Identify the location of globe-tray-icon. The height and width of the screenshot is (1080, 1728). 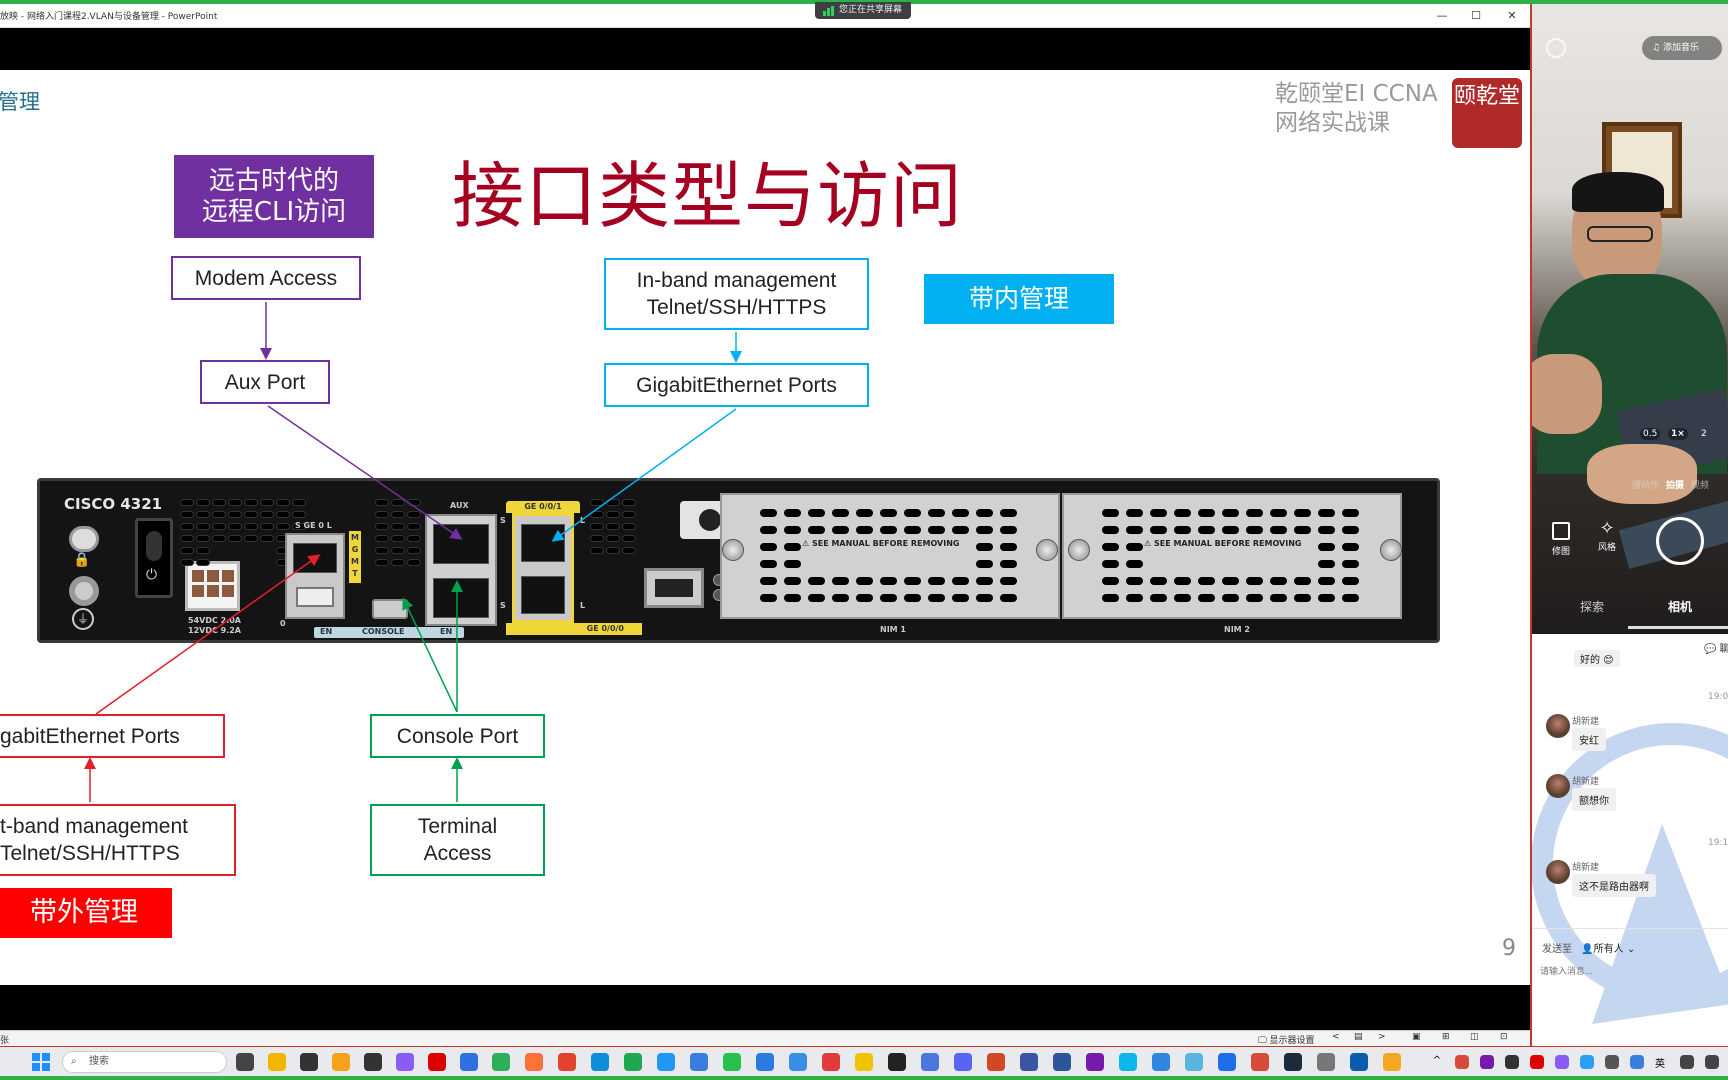
(1587, 1062).